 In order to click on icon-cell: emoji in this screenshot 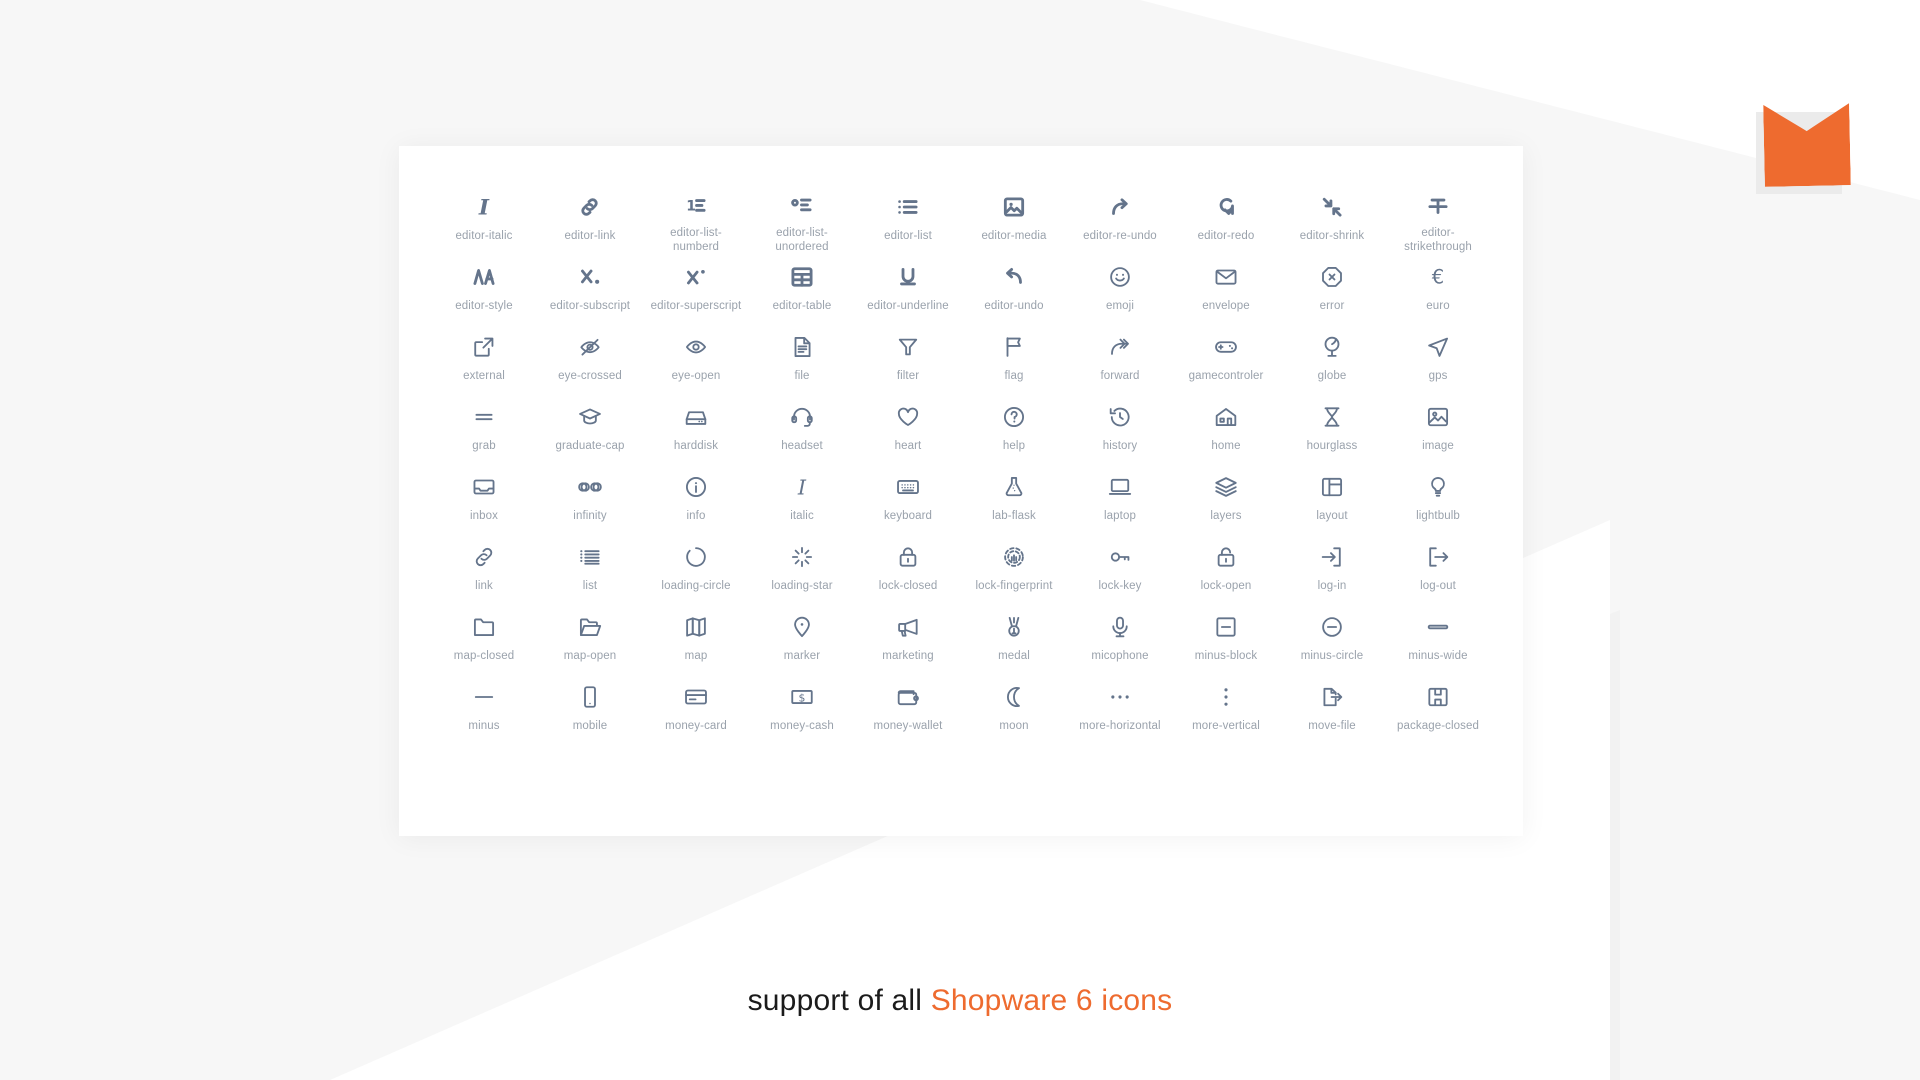, I will do `click(1120, 289)`.